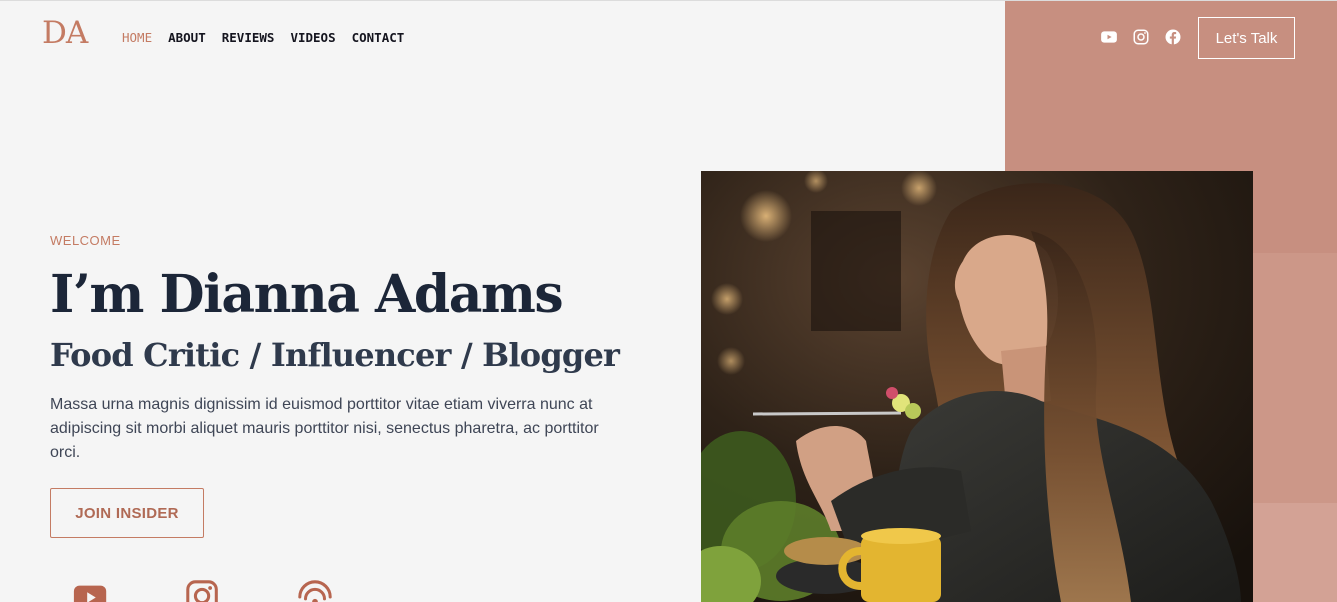 Image resolution: width=1337 pixels, height=602 pixels. Describe the element at coordinates (1295, 378) in the screenshot. I see `accent-block-middle` at that location.